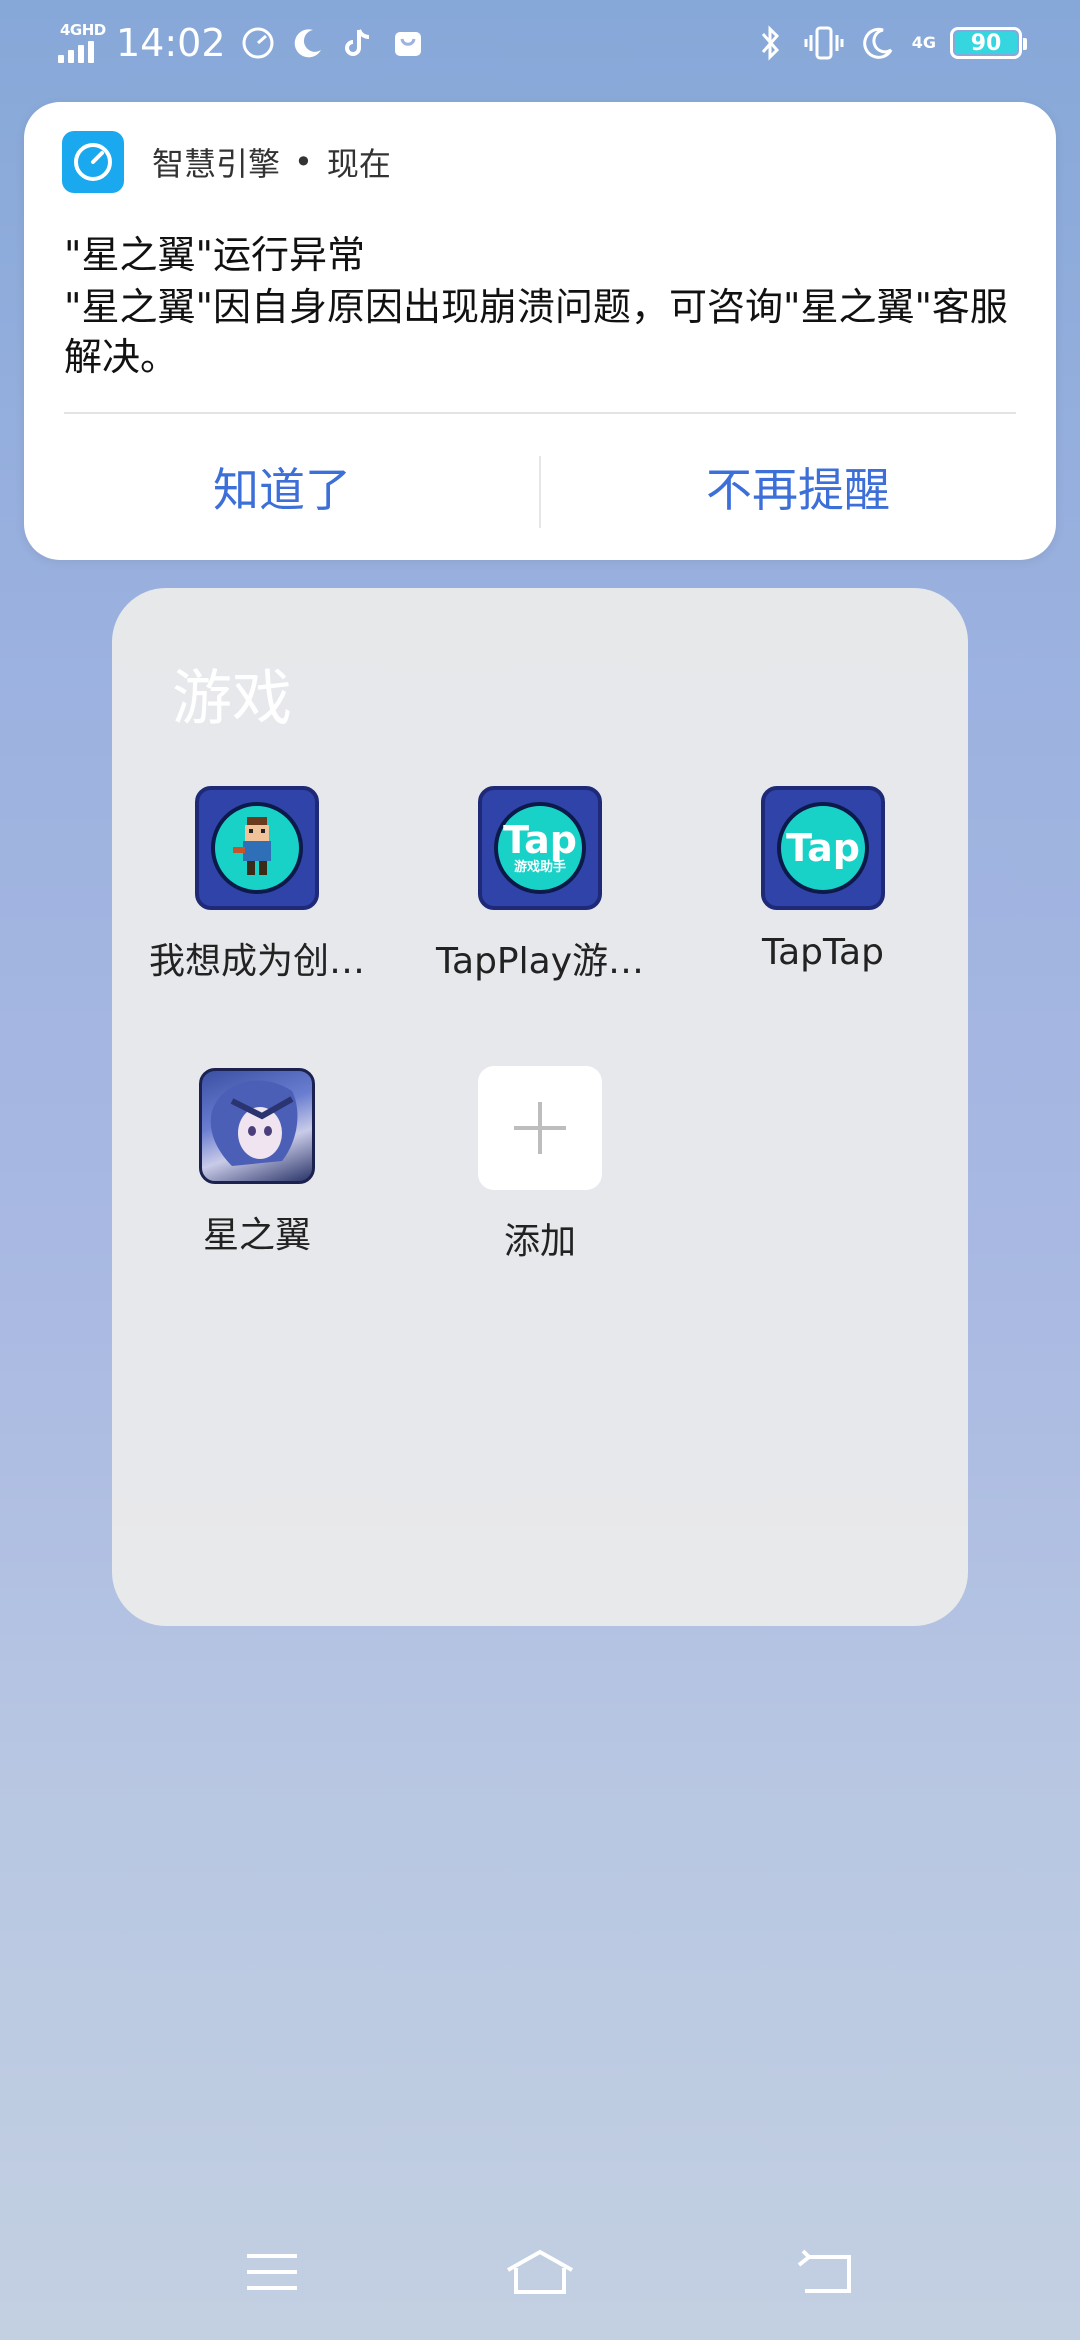 The height and width of the screenshot is (2340, 1080). Describe the element at coordinates (540, 492) in the screenshot. I see `divider` at that location.